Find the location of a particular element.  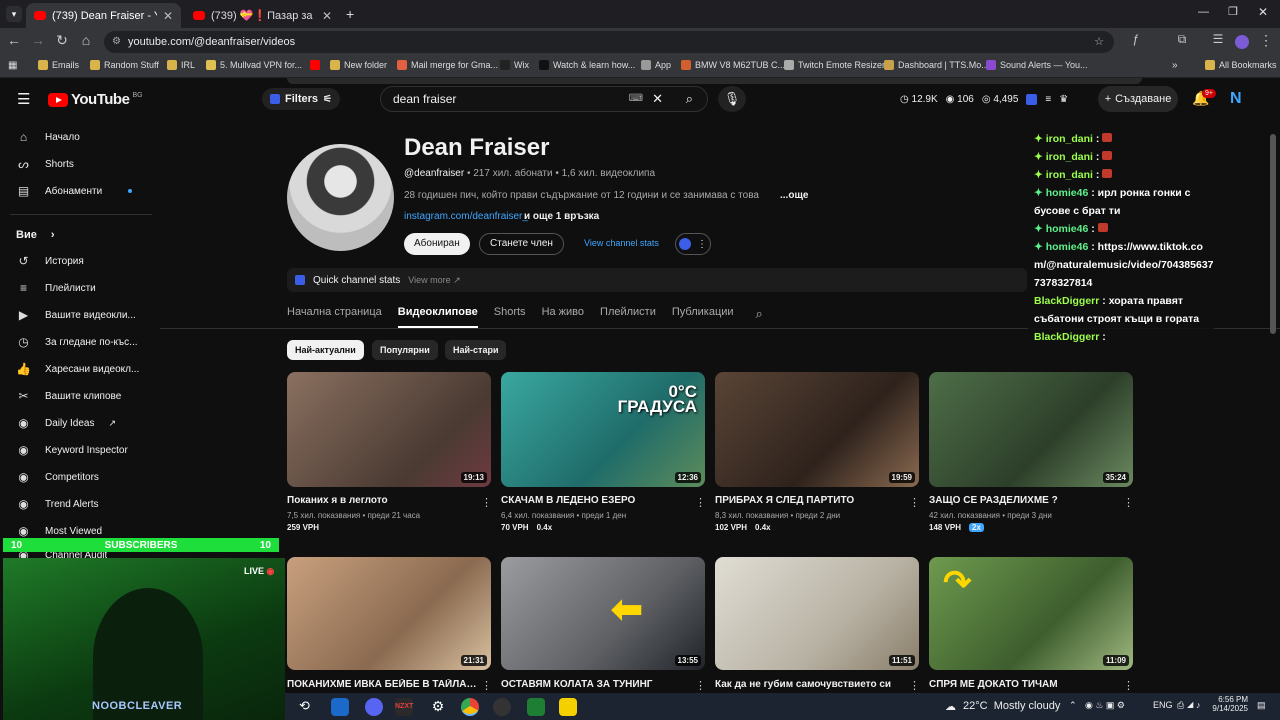

hamburger-menu-icon: ☰ is located at coordinates (23, 99).